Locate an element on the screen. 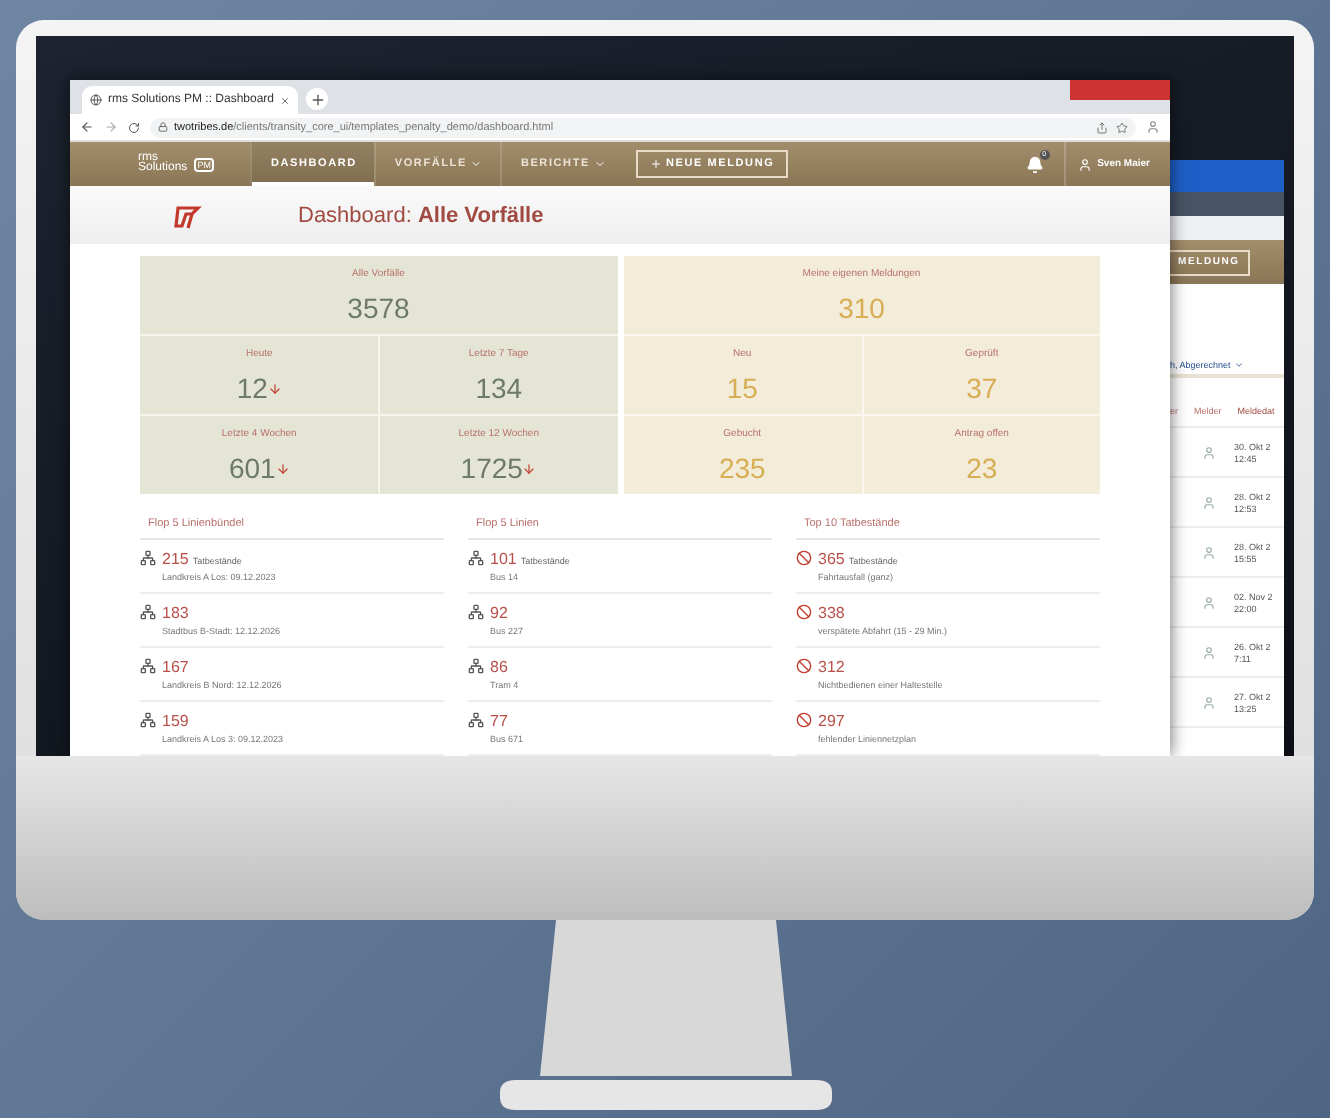 This screenshot has height=1118, width=1330. new-tab-button is located at coordinates (317, 99).